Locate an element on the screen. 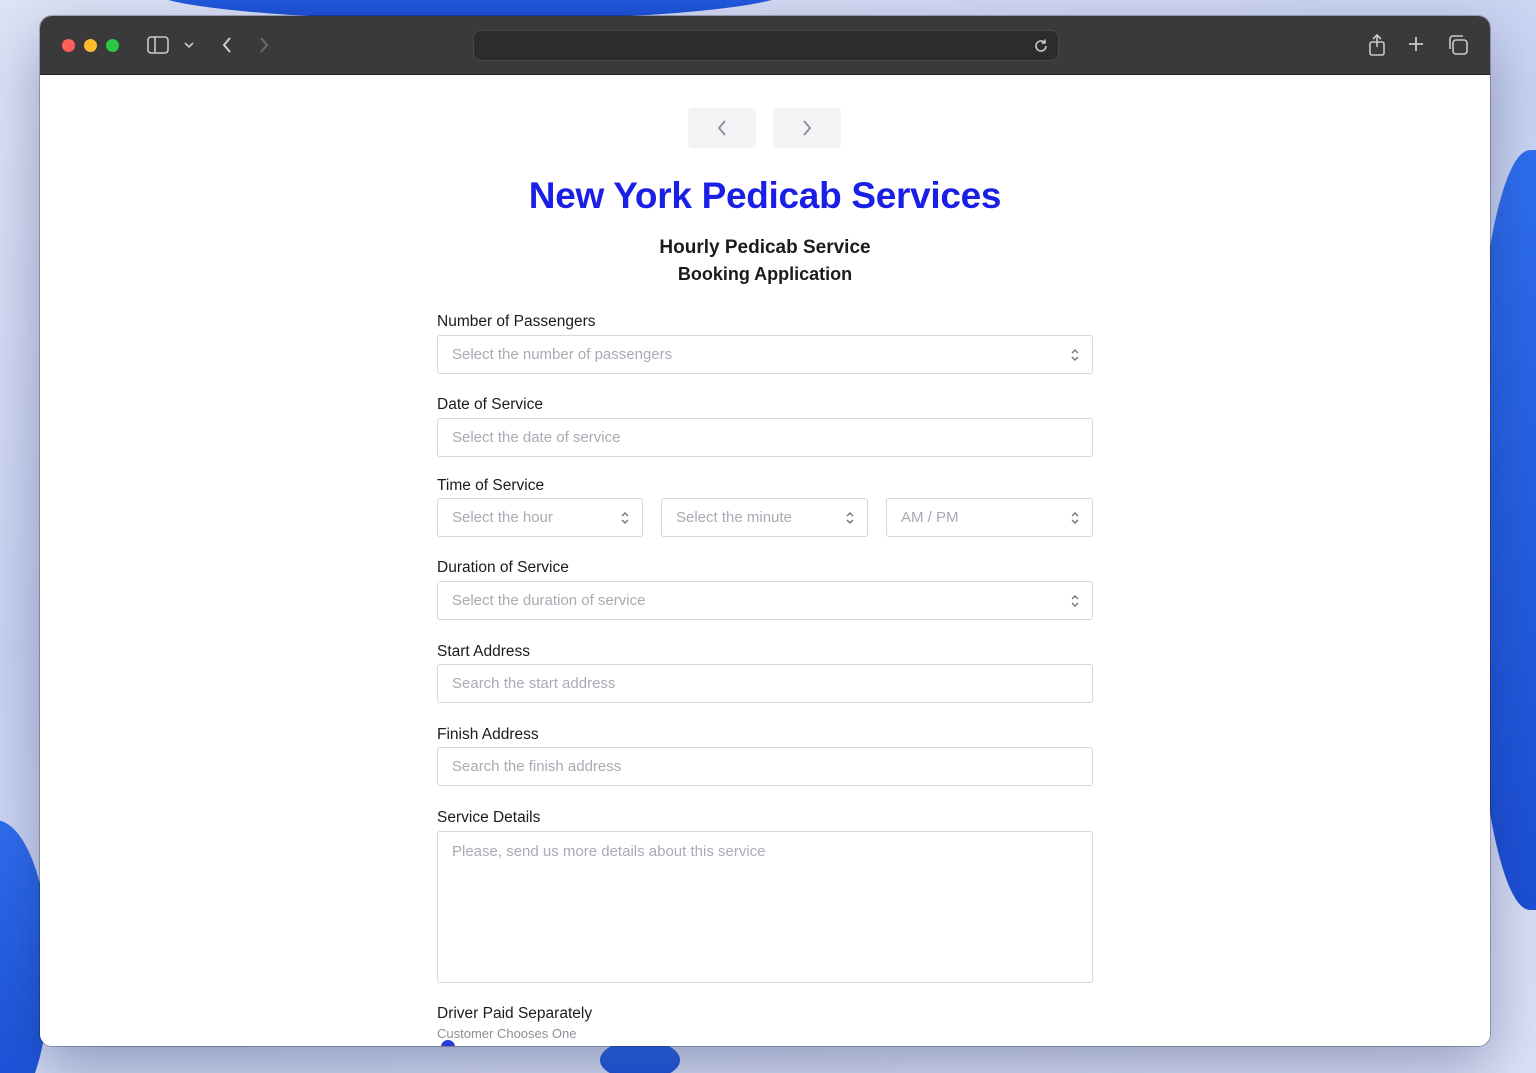 This screenshot has height=1073, width=1536. back-icon is located at coordinates (227, 45).